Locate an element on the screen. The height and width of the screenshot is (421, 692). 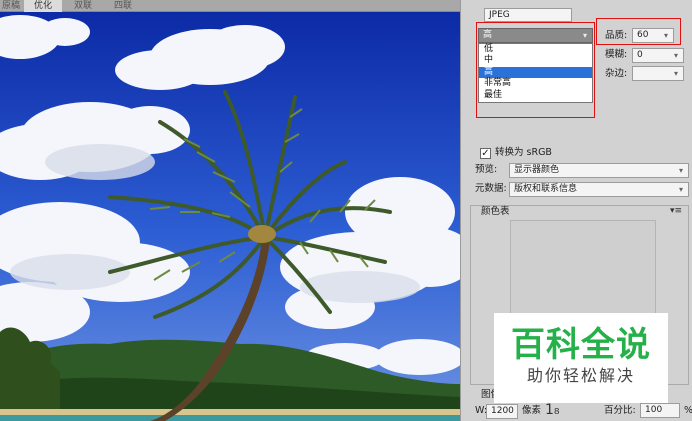
color-table-title: 颜色表 is located at coordinates (495, 211).